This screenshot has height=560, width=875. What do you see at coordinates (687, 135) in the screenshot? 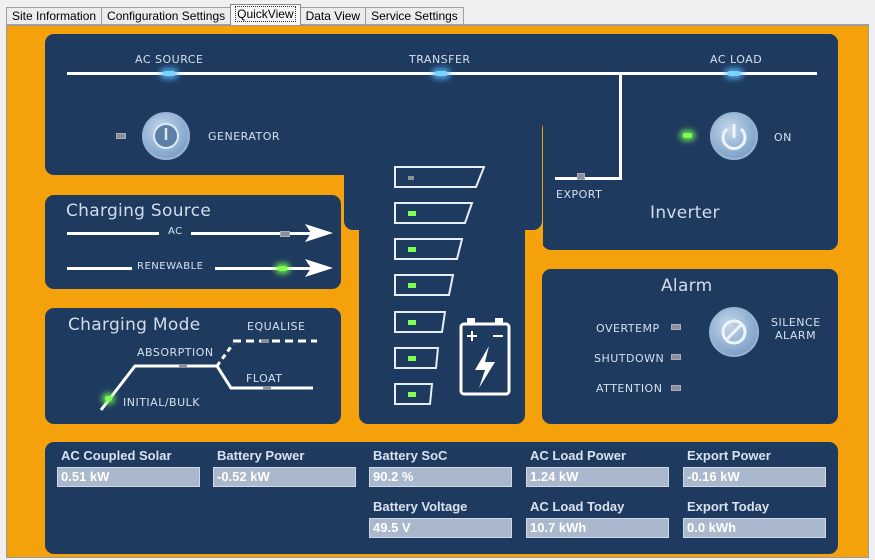
I see `inverter-led` at bounding box center [687, 135].